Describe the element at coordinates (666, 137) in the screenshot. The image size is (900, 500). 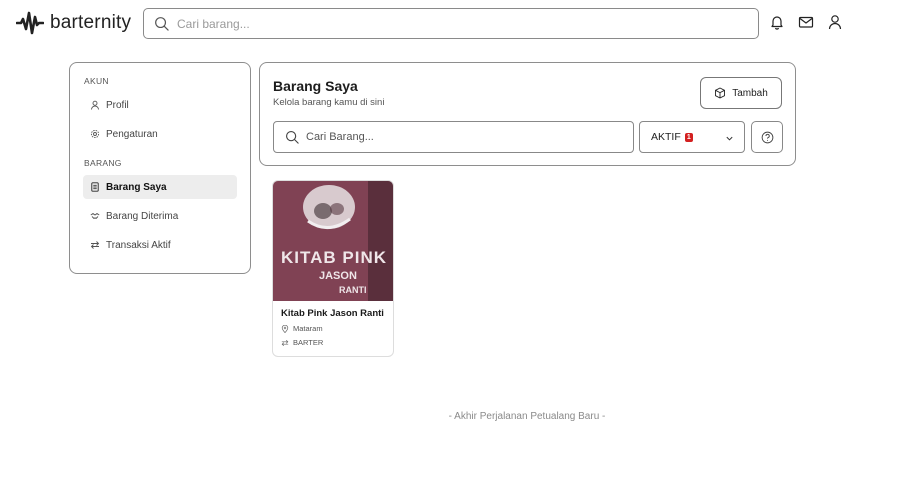
I see `status-filter-value: AKTIF` at that location.